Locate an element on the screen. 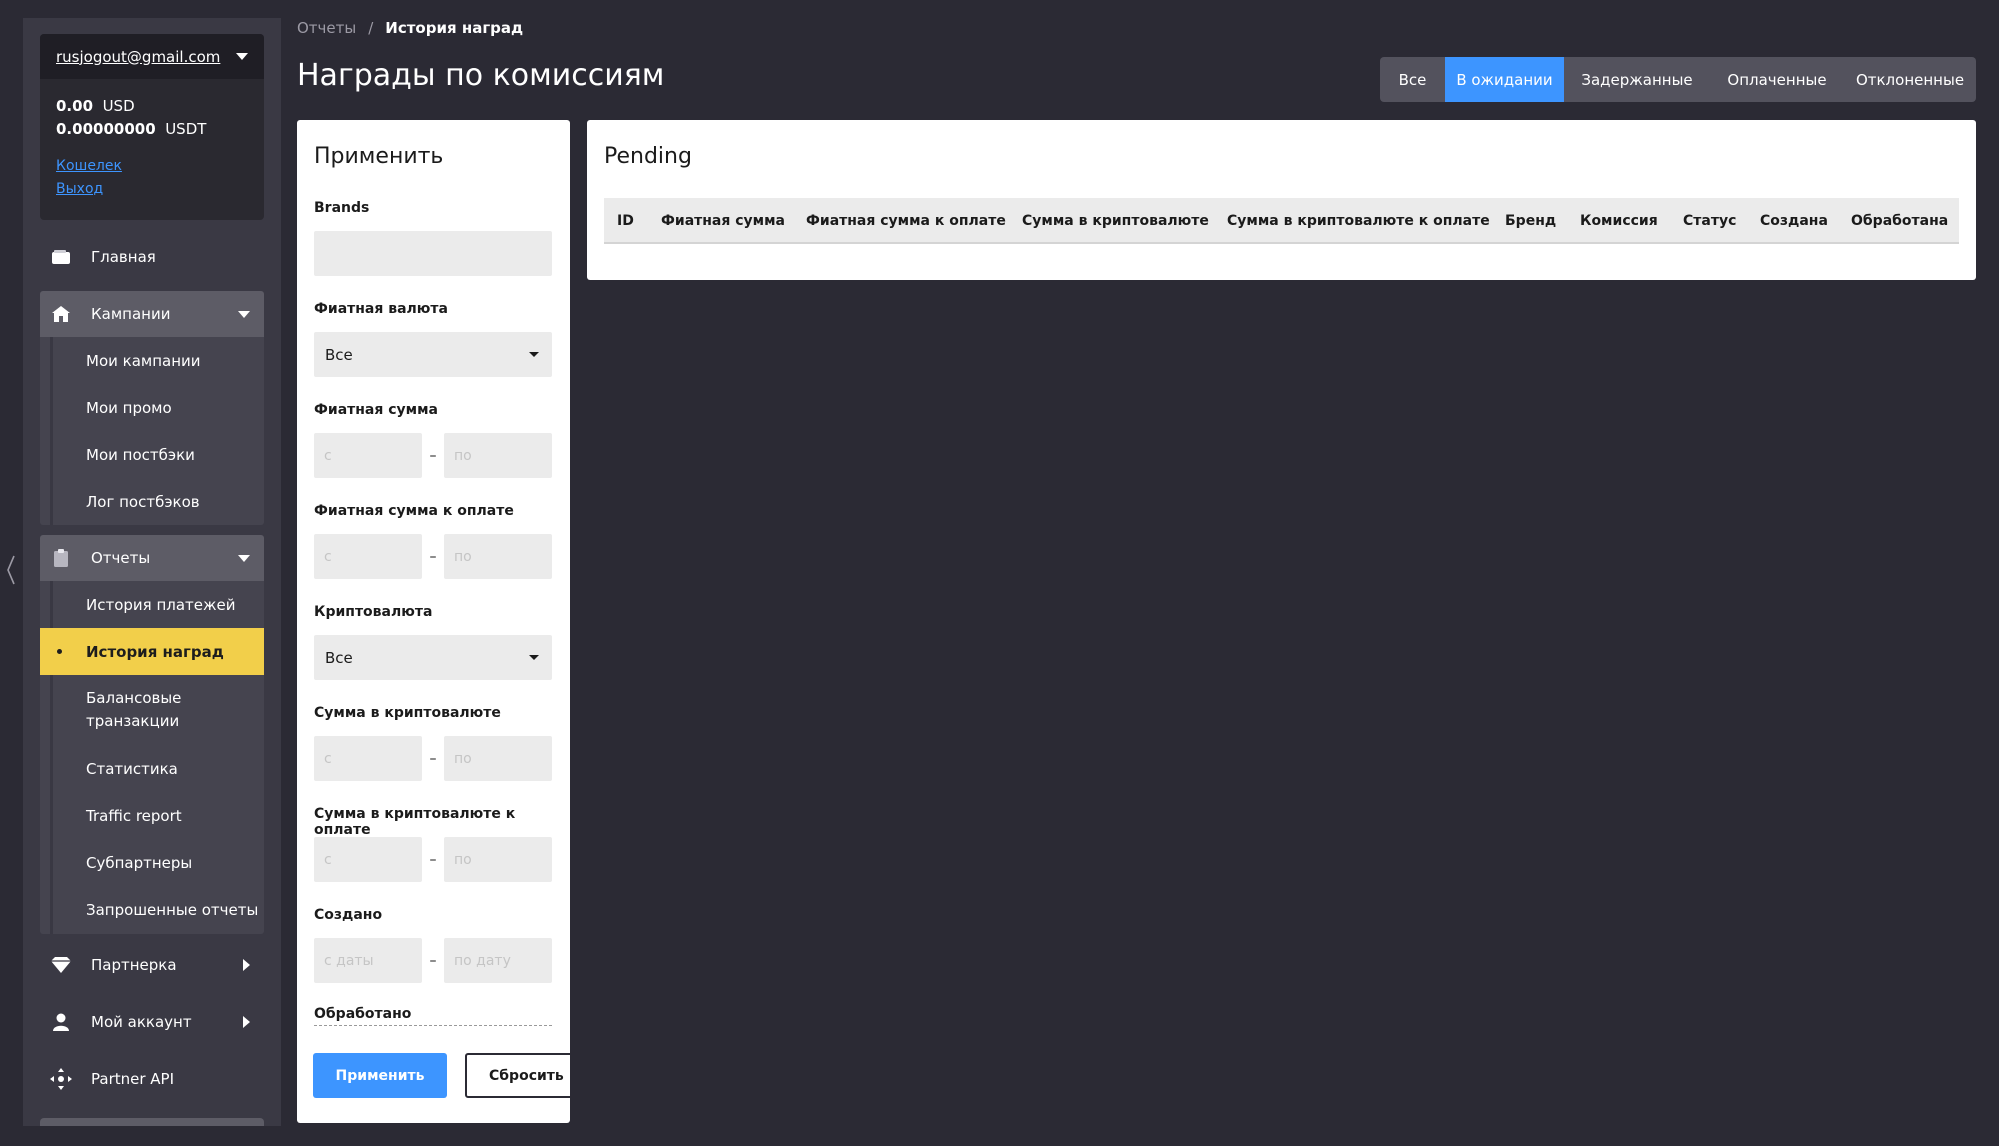 Image resolution: width=1999 pixels, height=1146 pixels. reset-button: Сбросить is located at coordinates (517, 1075).